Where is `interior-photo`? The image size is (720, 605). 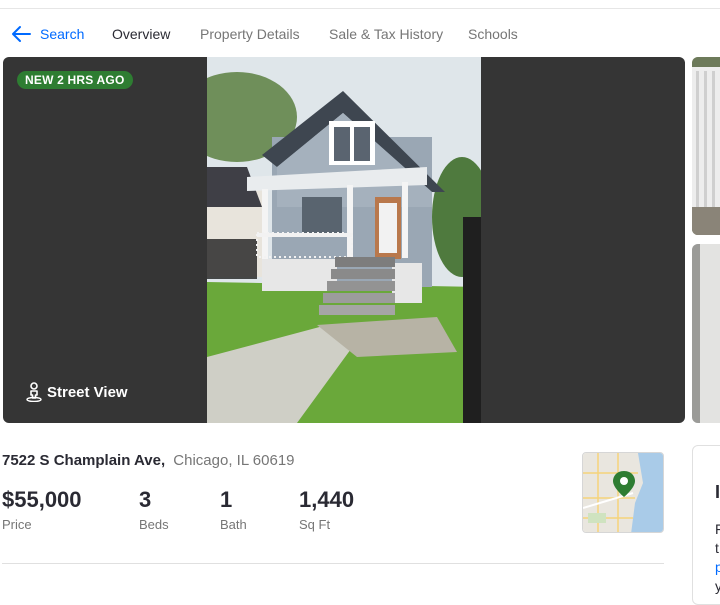
interior-photo is located at coordinates (706, 333).